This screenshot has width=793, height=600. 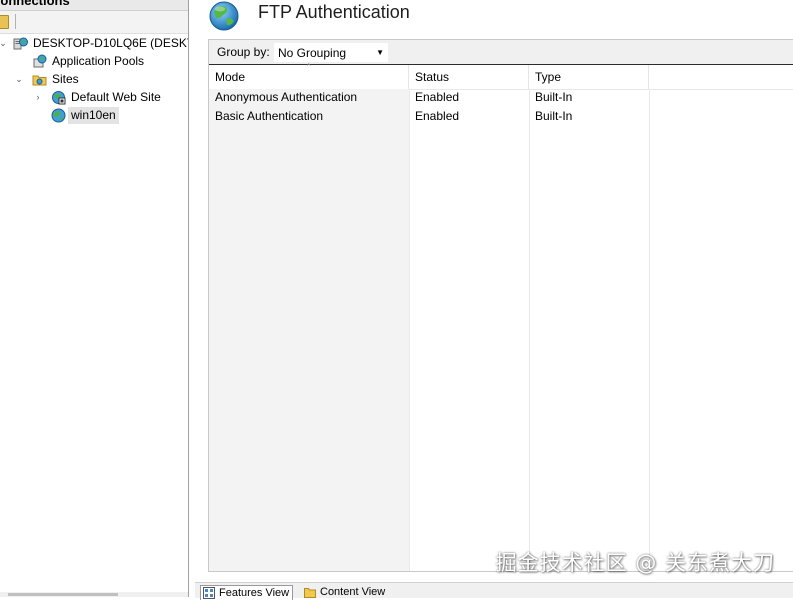 What do you see at coordinates (63, 594) in the screenshot?
I see `scrollbar-thumb` at bounding box center [63, 594].